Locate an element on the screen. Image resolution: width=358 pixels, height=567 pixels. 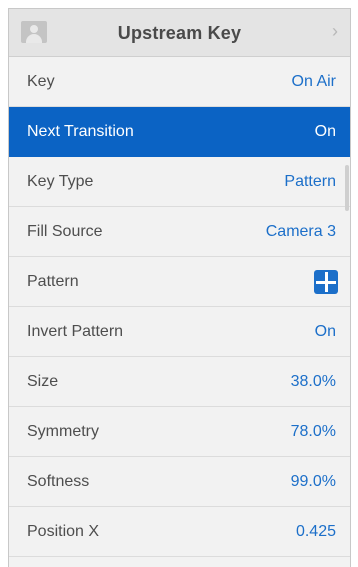
row-value: 0.425 is located at coordinates (315, 531).